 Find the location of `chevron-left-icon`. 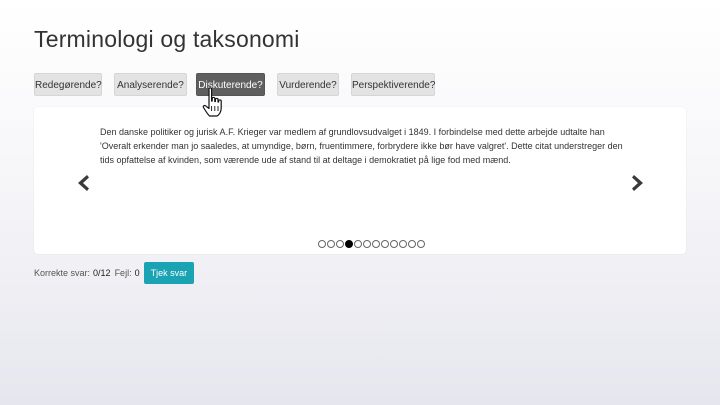

chevron-left-icon is located at coordinates (83, 183).